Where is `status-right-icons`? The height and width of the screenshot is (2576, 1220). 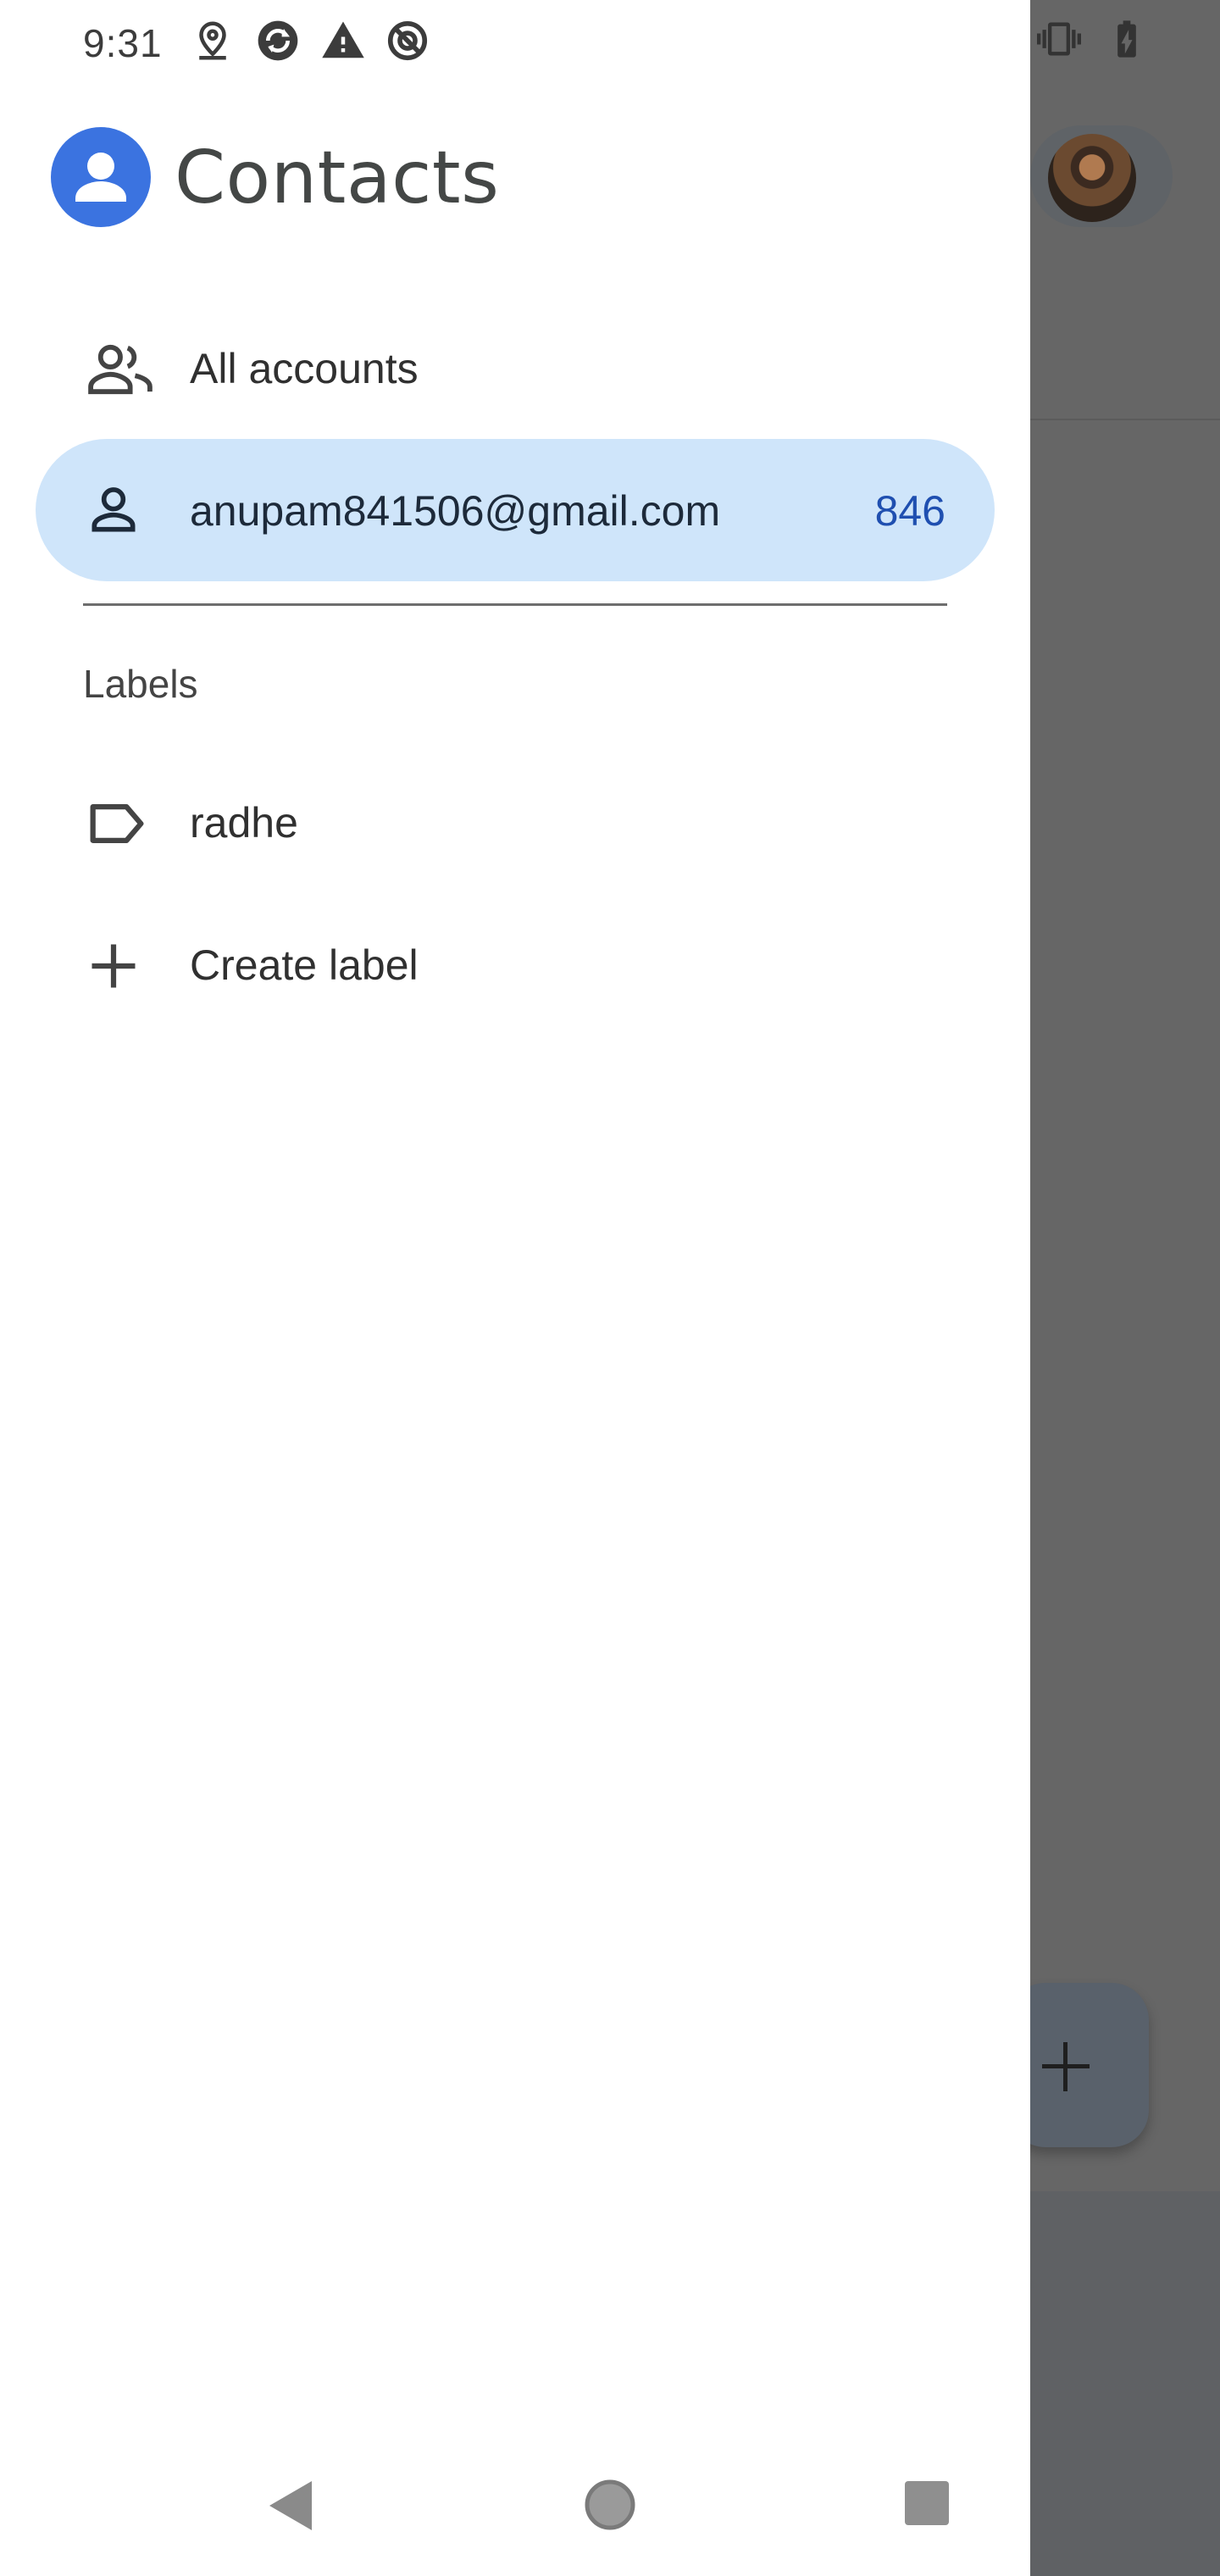
status-right-icons is located at coordinates (1093, 41).